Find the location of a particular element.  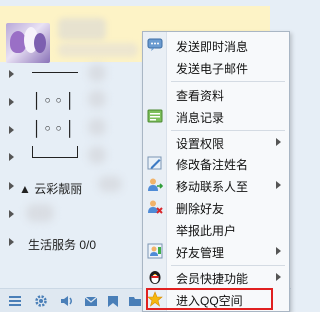

menu-item-delete-friend: 删除好友 is located at coordinates (216, 207).